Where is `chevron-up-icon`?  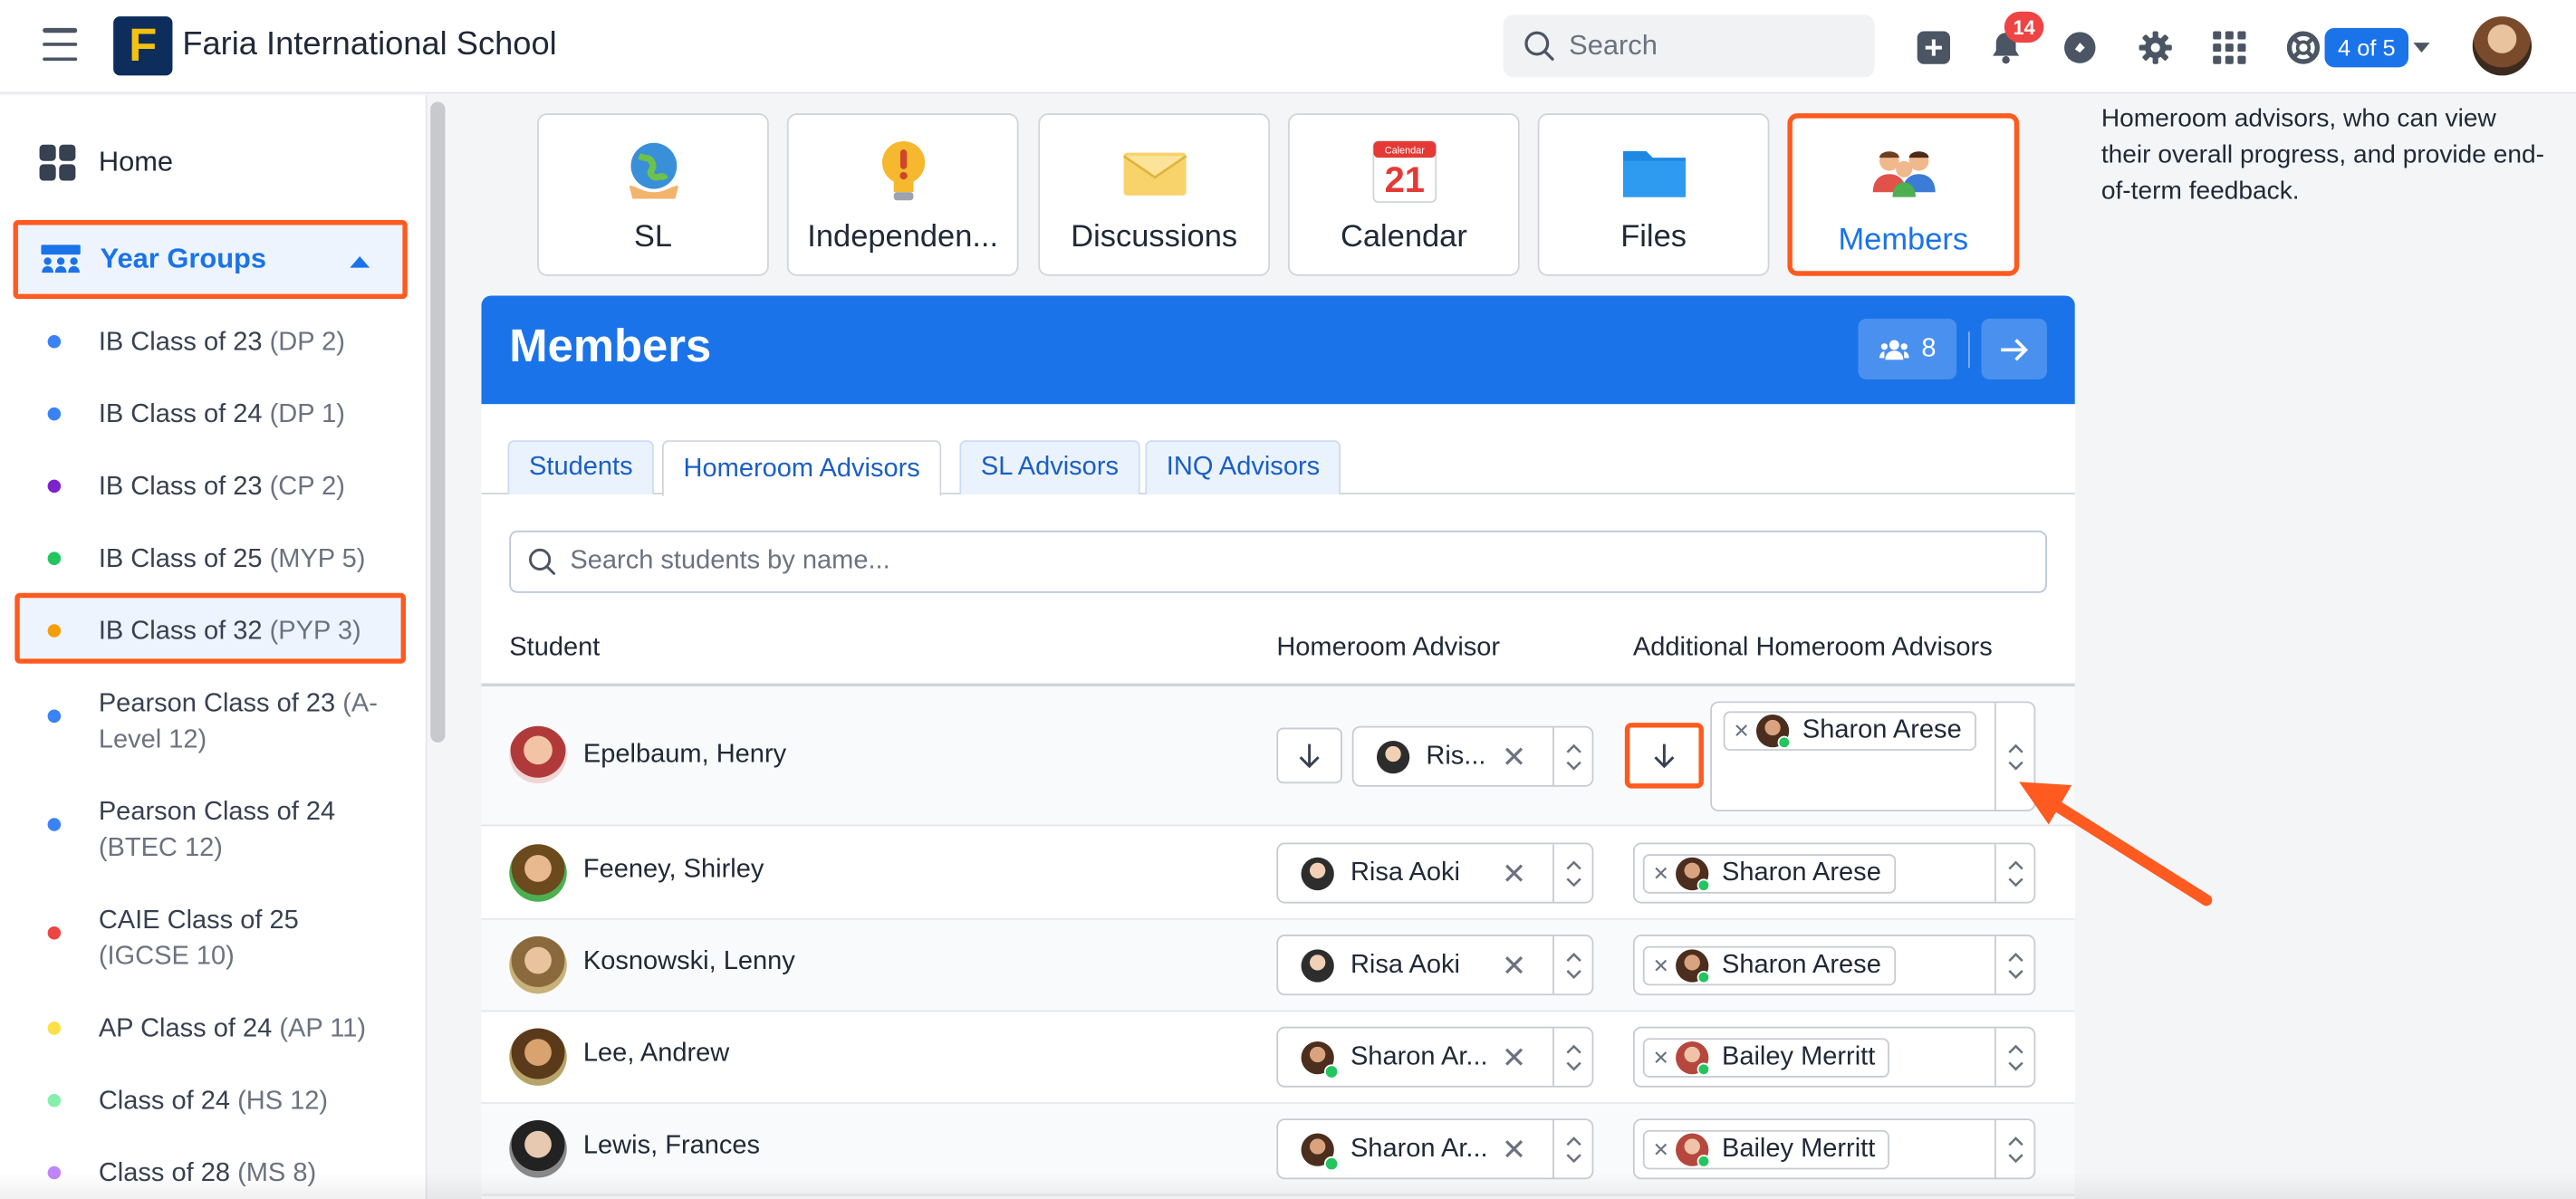
chevron-up-icon is located at coordinates (360, 261).